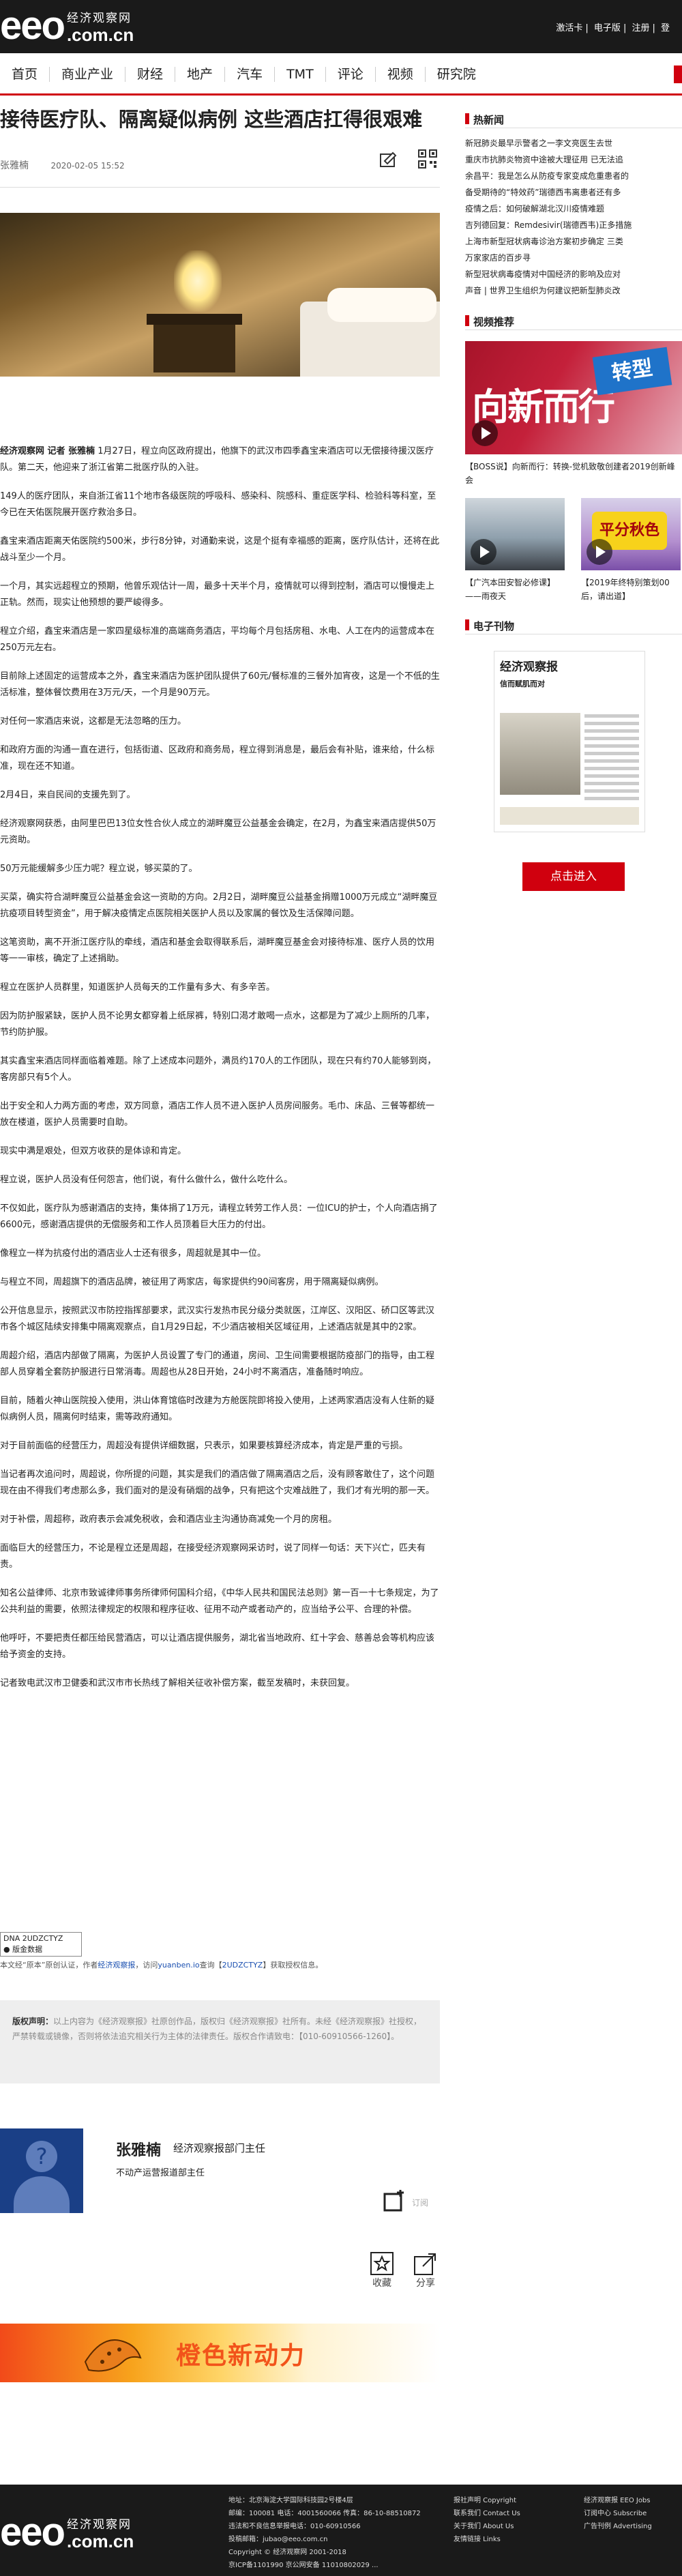  I want to click on paragraph-text: 对任何一家酒店来说，这都是无法忽略的压力。, so click(93, 721).